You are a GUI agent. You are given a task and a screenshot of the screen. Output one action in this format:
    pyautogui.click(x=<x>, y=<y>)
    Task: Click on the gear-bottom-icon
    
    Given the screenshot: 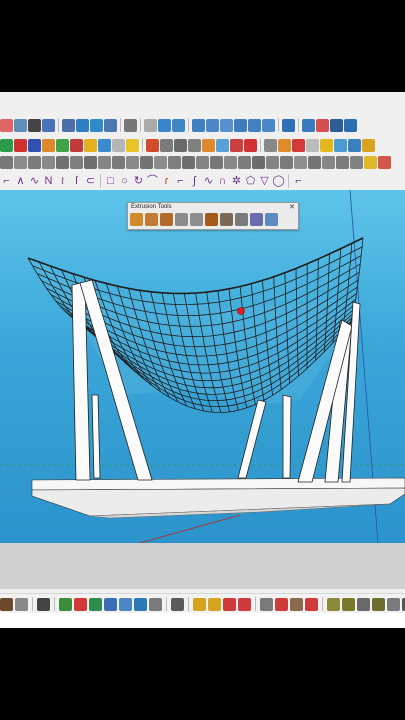 What is the action you would take?
    pyautogui.click(x=378, y=604)
    